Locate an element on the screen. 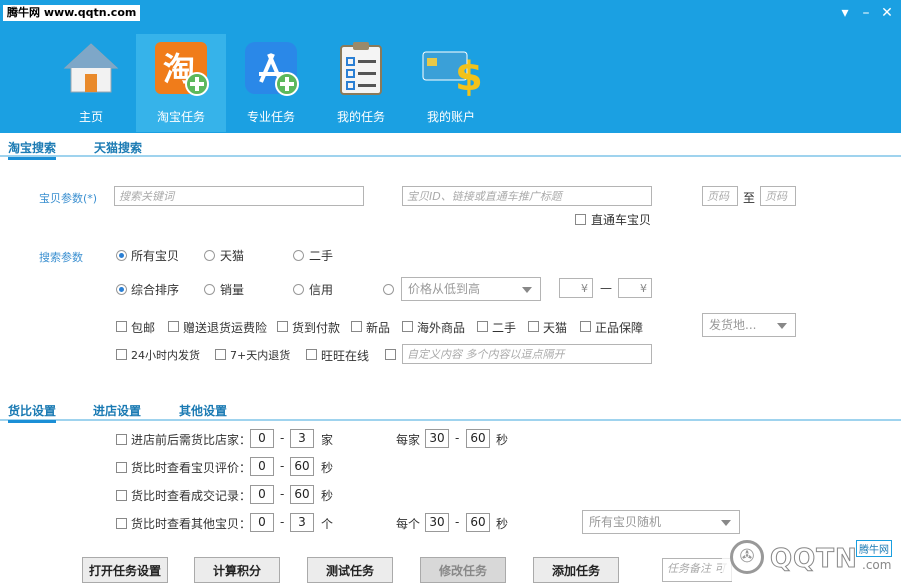  filter-label: 天猫 is located at coordinates (555, 328).